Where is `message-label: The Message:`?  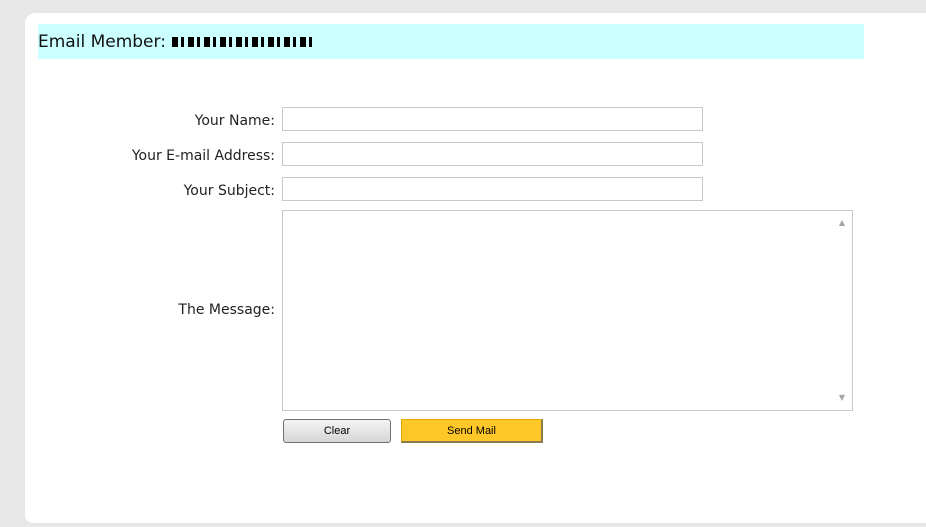 message-label: The Message: is located at coordinates (226, 310).